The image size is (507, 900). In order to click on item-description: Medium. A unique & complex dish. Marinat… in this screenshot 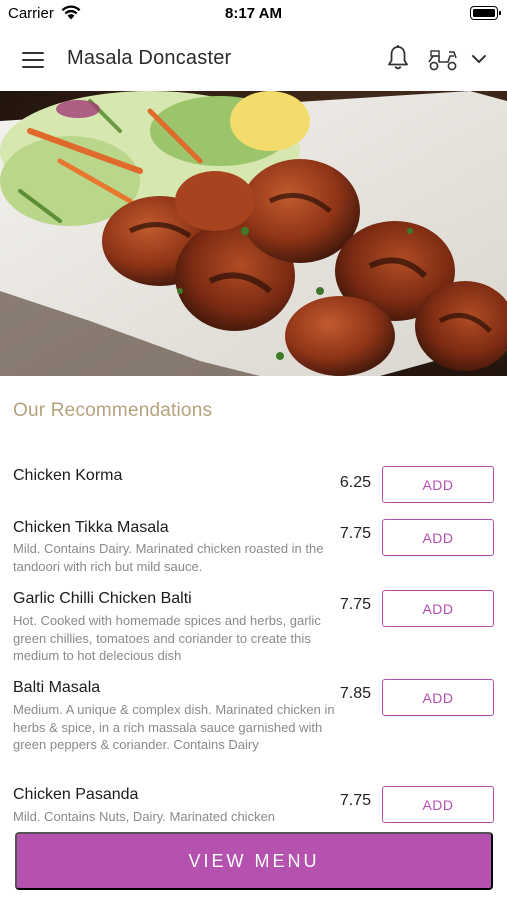, I will do `click(174, 727)`.